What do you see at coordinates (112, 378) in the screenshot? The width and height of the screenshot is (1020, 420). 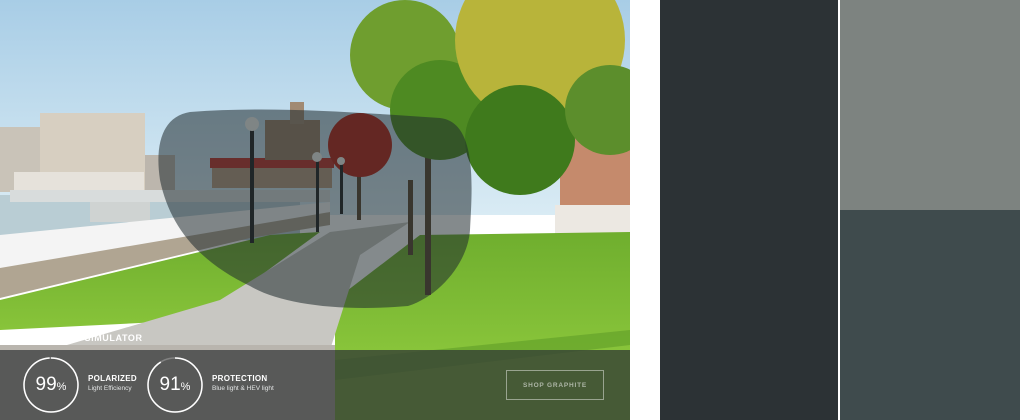 I see `polarized-label: POLARIZED` at bounding box center [112, 378].